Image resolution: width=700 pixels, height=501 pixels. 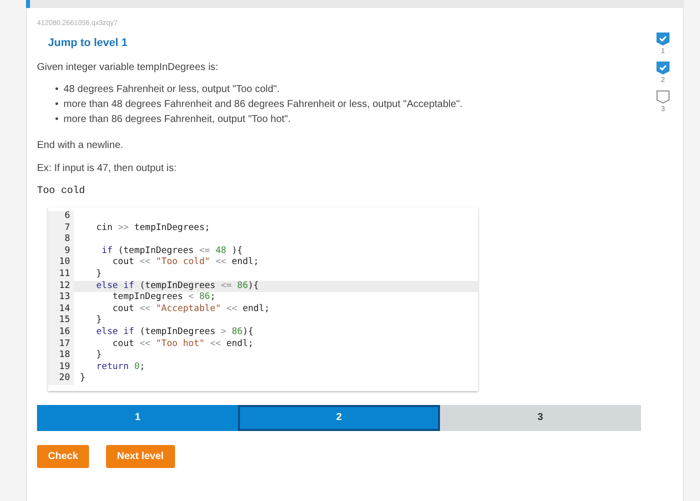 What do you see at coordinates (177, 286) in the screenshot?
I see `code-line: else if (tempInDegrees <= 86){` at bounding box center [177, 286].